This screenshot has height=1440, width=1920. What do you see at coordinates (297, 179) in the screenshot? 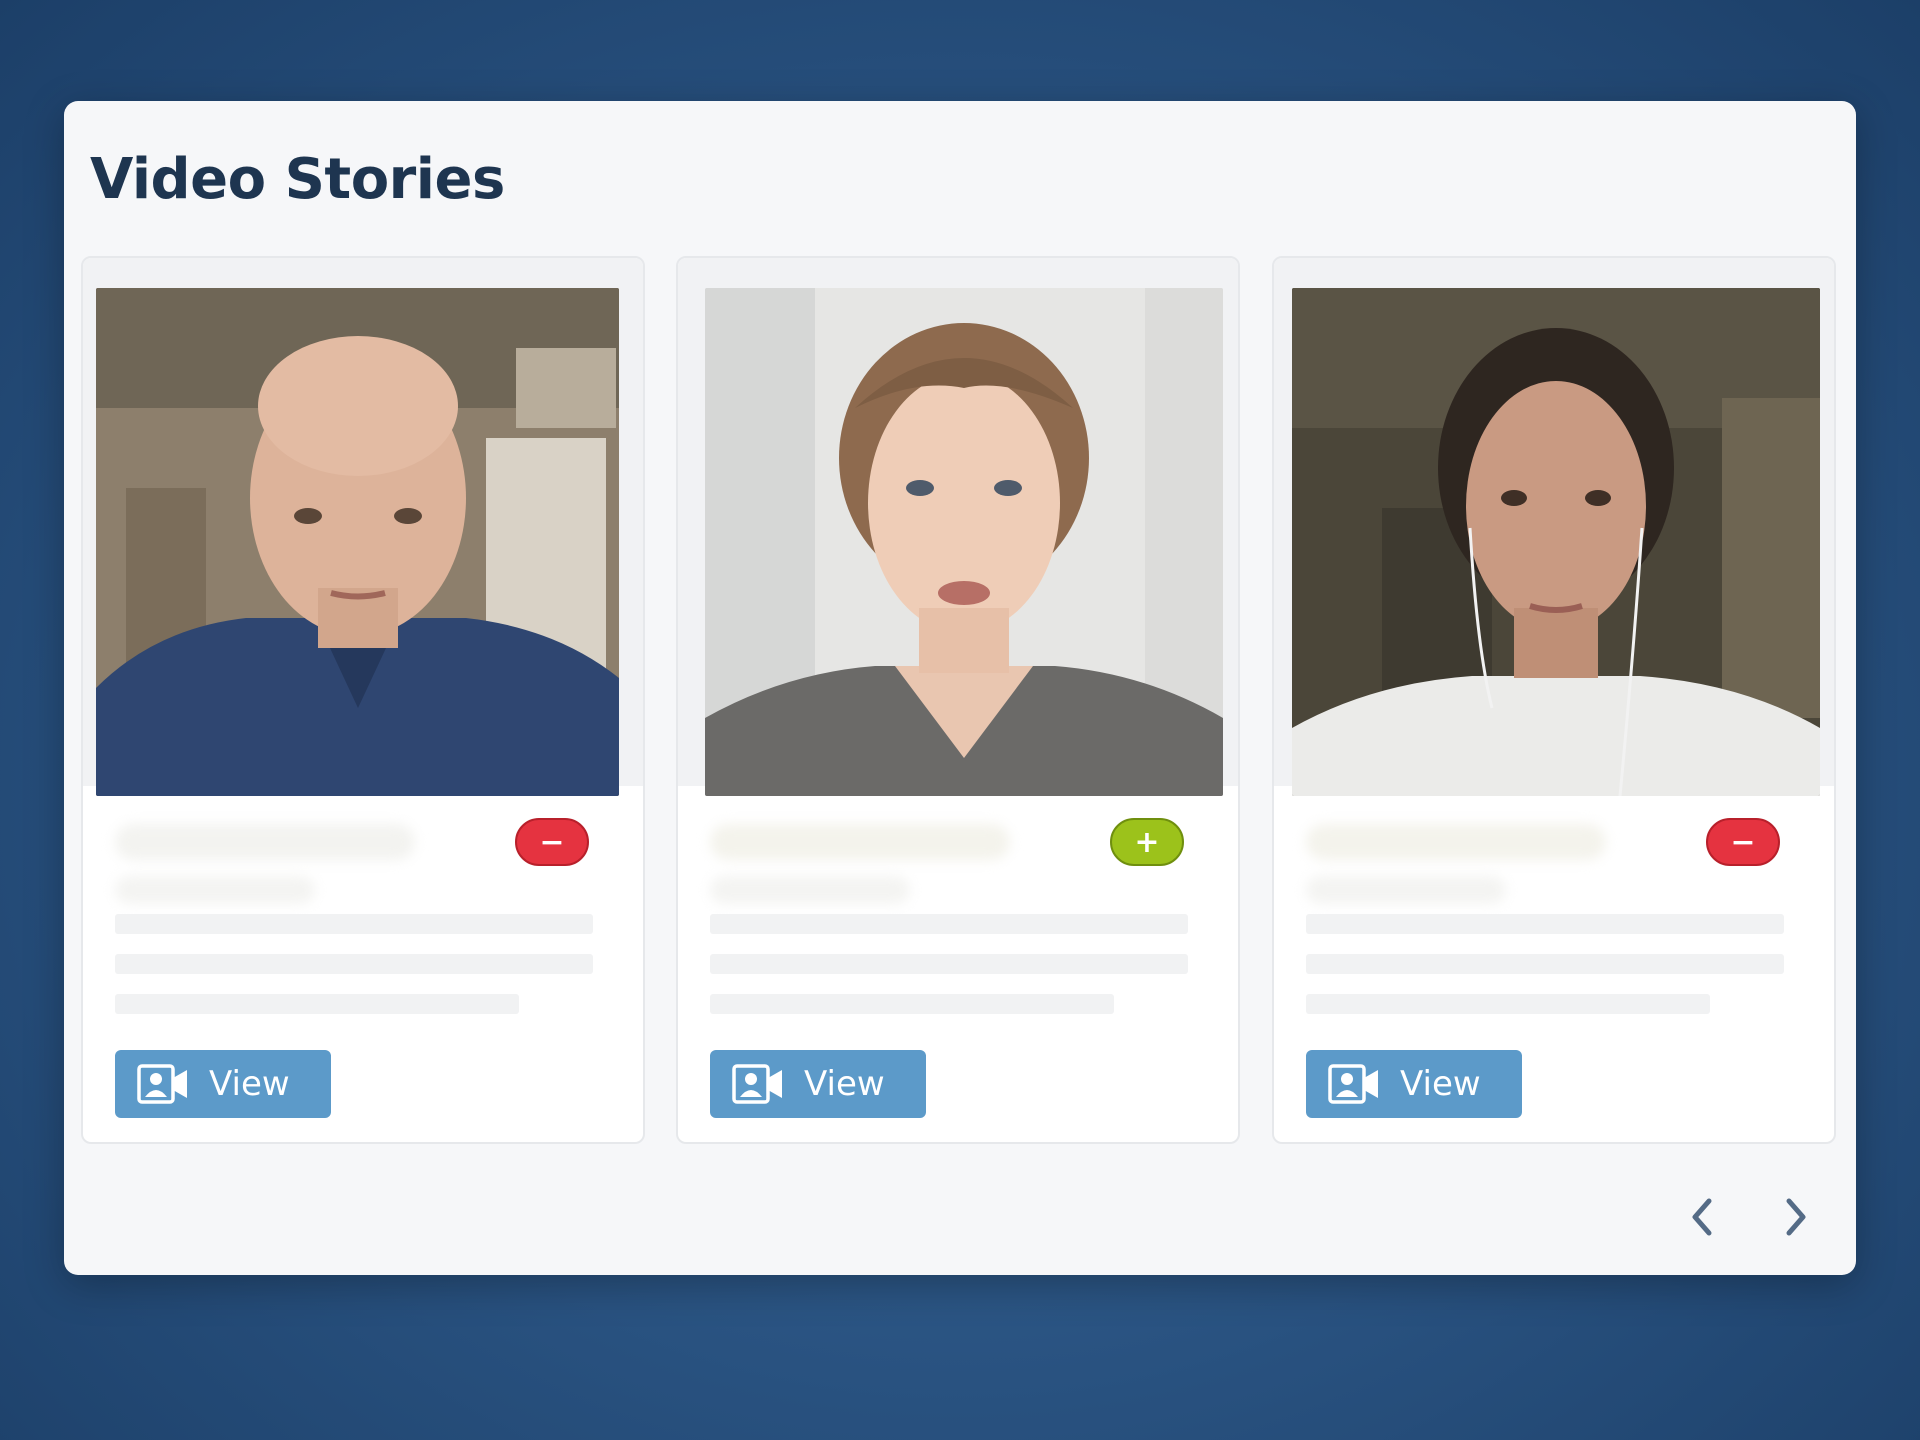
I see `page-title: Video Stories` at bounding box center [297, 179].